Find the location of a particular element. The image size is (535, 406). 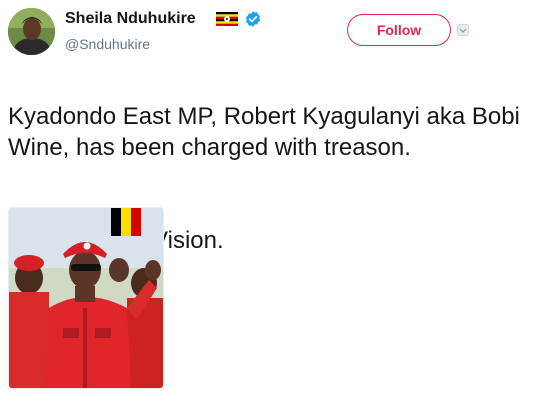

avatar is located at coordinates (31, 31).